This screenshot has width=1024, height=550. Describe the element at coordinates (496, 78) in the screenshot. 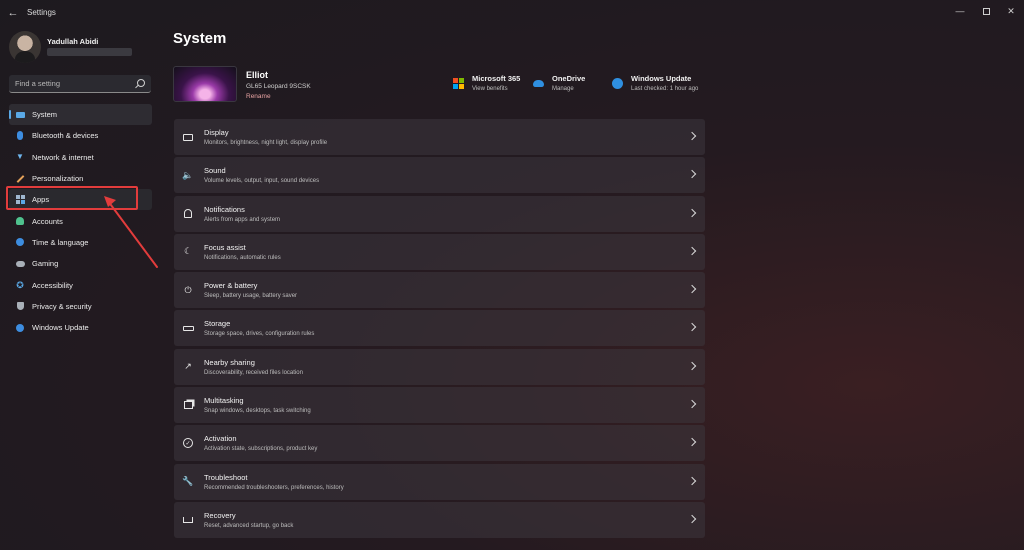

I see `quick-link-title: Microsoft 365` at that location.